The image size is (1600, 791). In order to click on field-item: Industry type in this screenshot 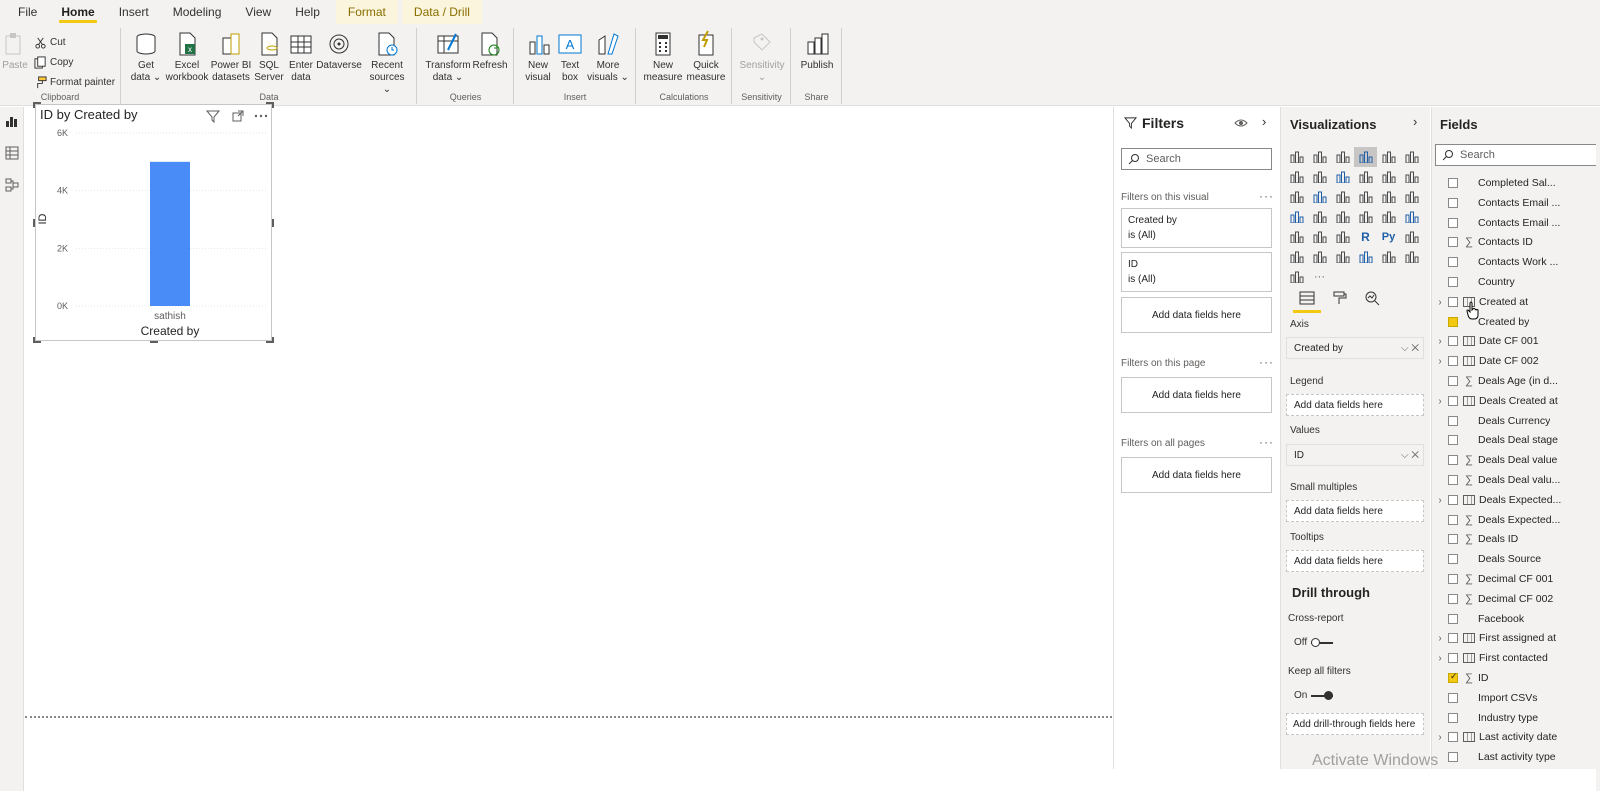, I will do `click(1516, 718)`.